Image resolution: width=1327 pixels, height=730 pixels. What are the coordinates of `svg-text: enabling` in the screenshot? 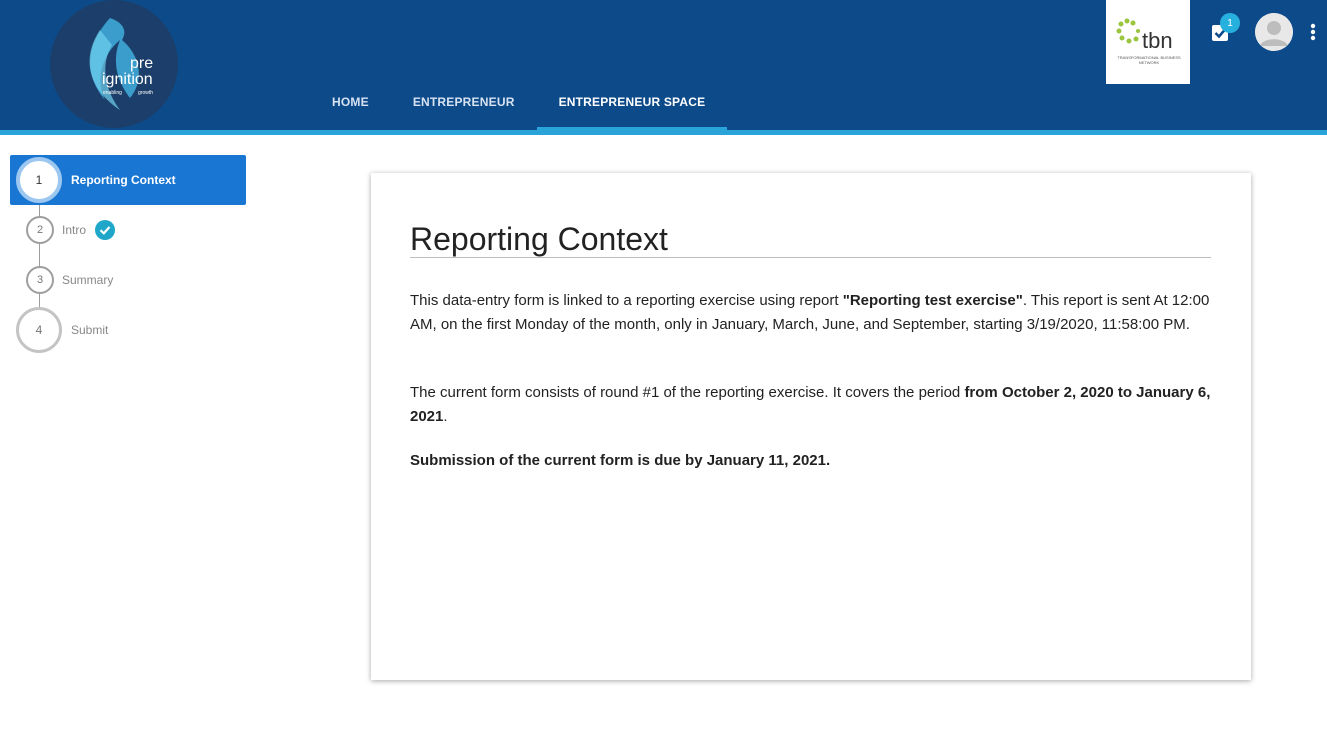 It's located at (112, 93).